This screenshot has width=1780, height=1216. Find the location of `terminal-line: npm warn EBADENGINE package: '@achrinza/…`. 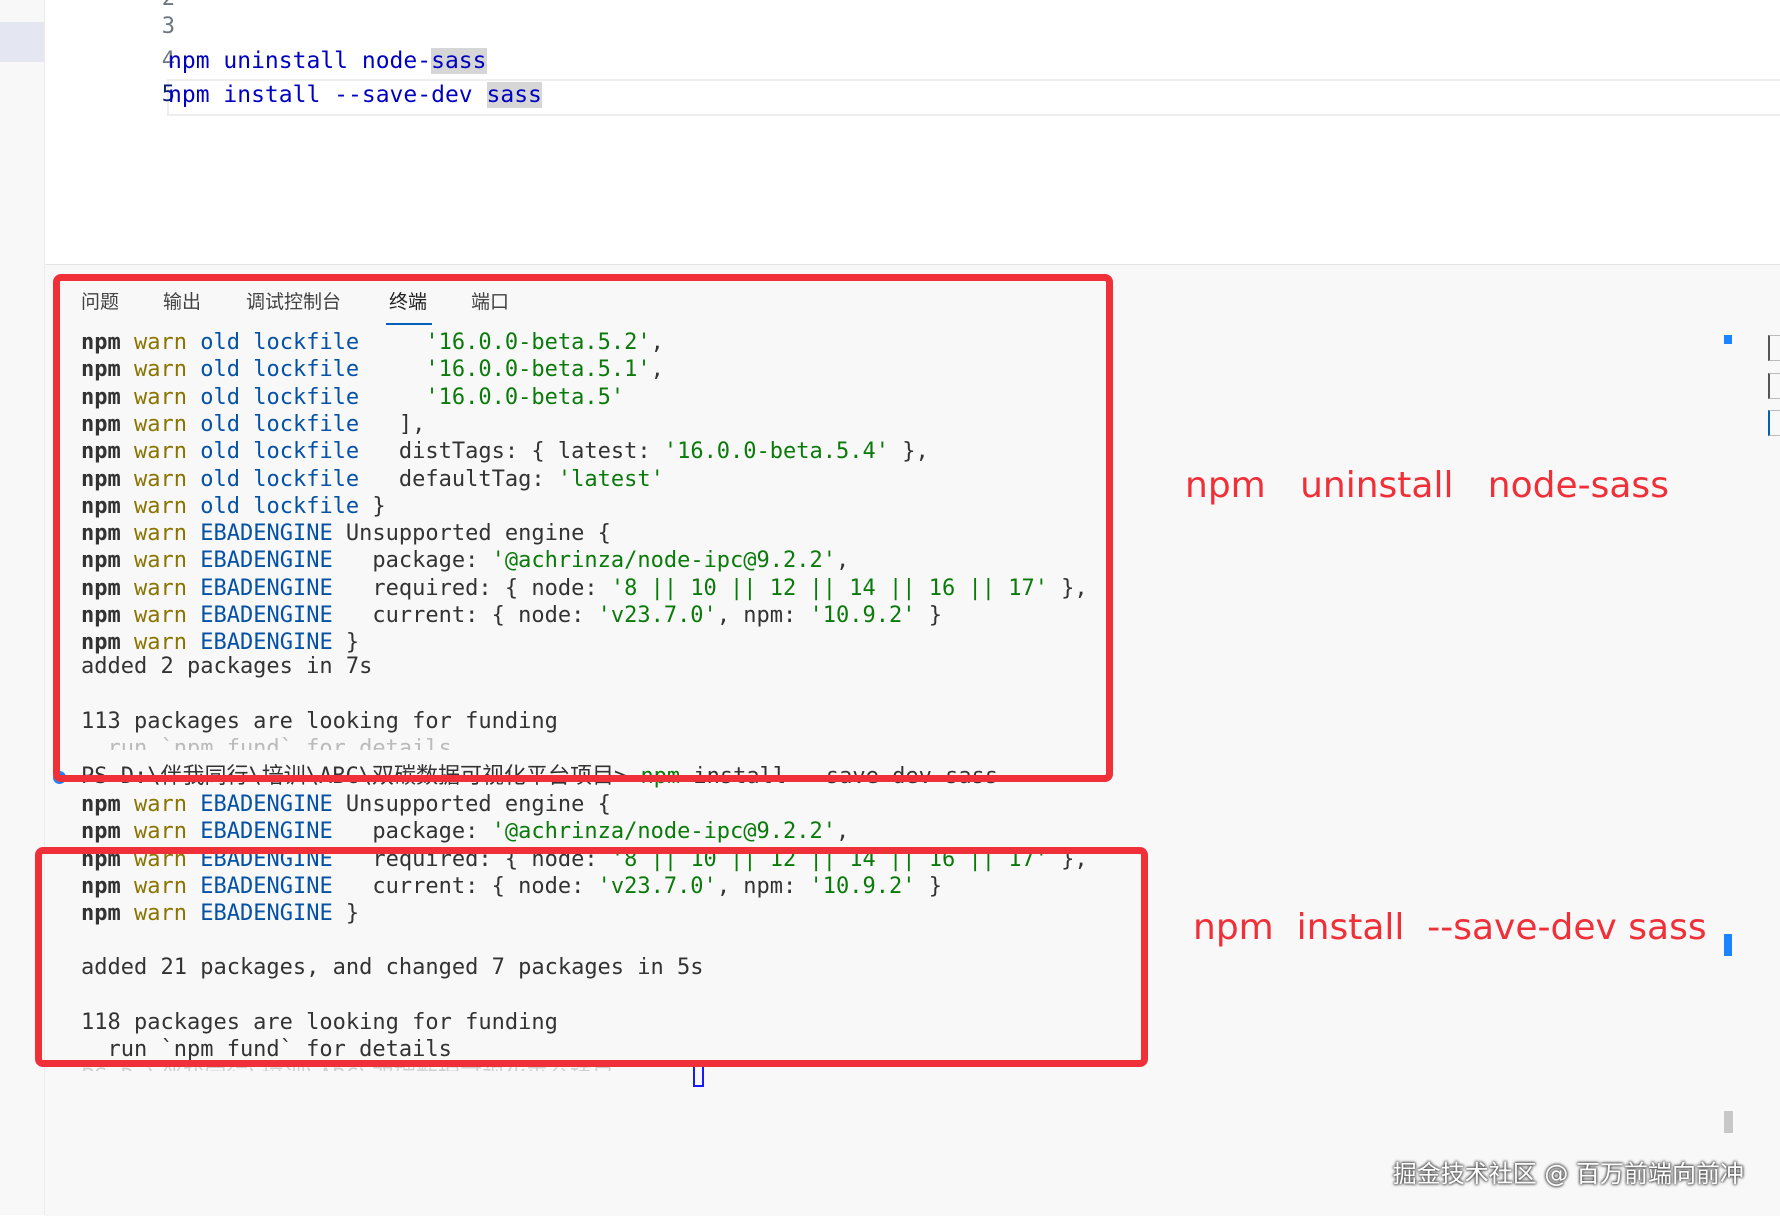

terminal-line: npm warn EBADENGINE package: '@achrinza/… is located at coordinates (465, 832).